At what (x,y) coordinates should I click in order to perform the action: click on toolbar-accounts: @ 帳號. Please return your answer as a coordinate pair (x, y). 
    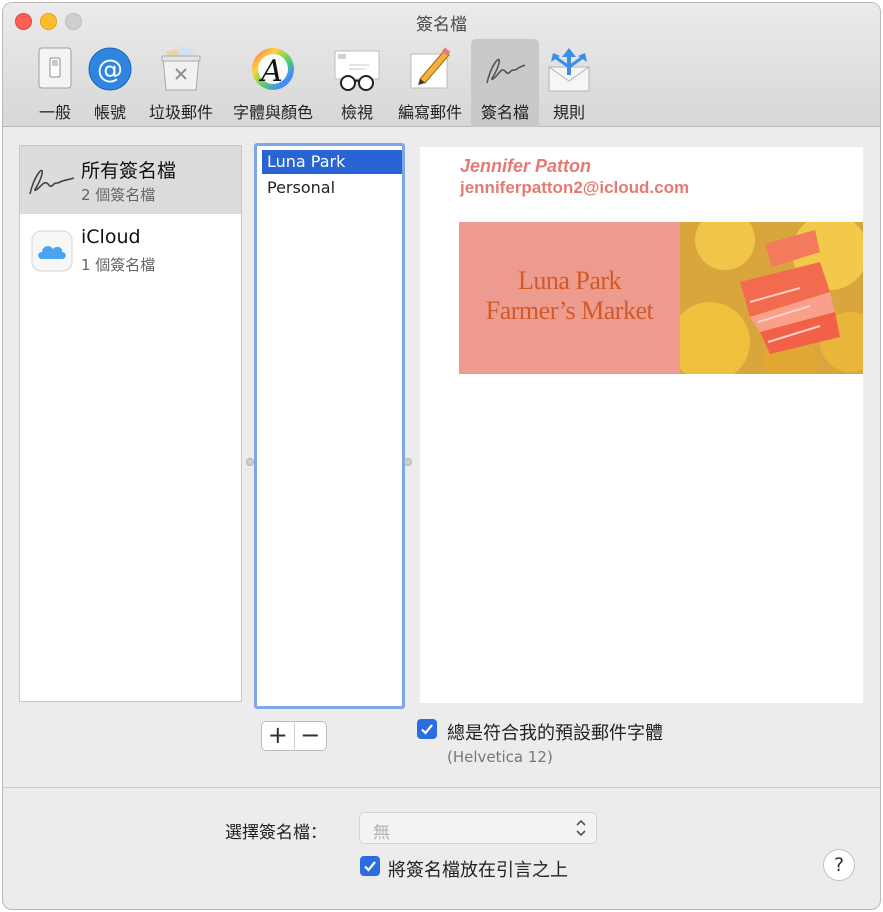
    Looking at the image, I should click on (110, 83).